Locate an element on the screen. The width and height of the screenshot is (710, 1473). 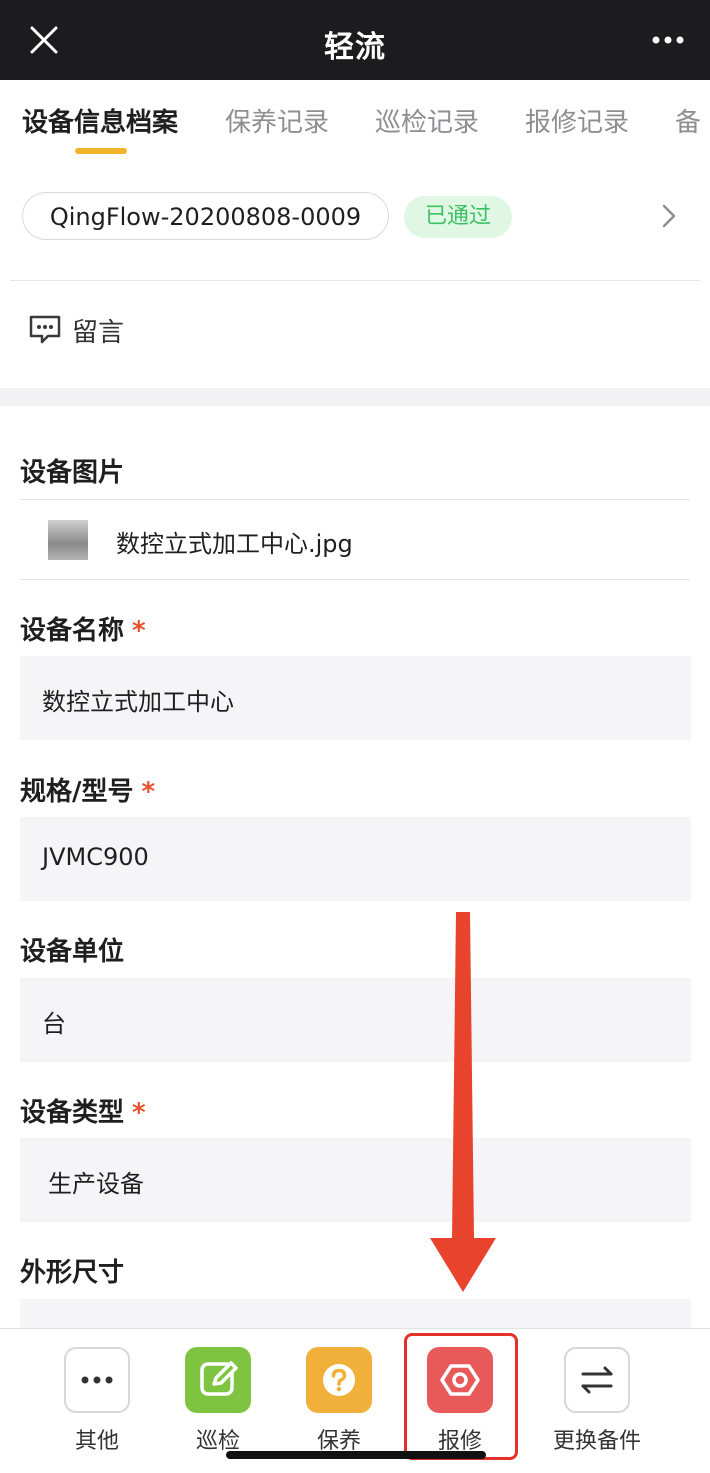
top-bar: 轻流 is located at coordinates (355, 40).